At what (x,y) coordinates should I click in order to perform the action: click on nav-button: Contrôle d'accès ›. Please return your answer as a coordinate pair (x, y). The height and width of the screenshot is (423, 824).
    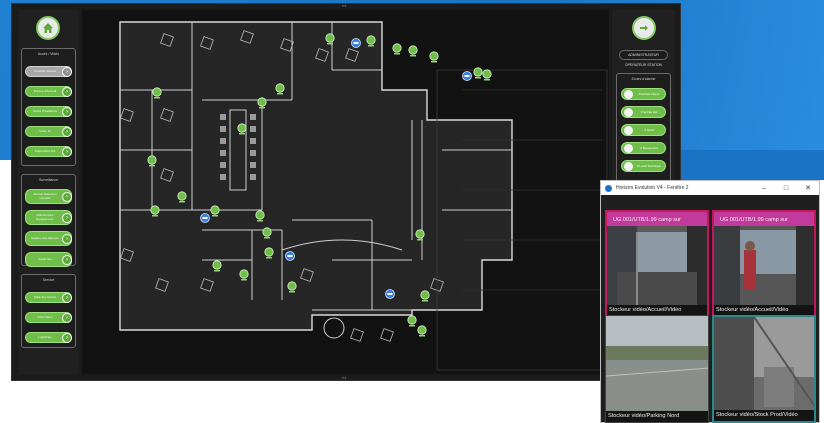
    Looking at the image, I should click on (48, 71).